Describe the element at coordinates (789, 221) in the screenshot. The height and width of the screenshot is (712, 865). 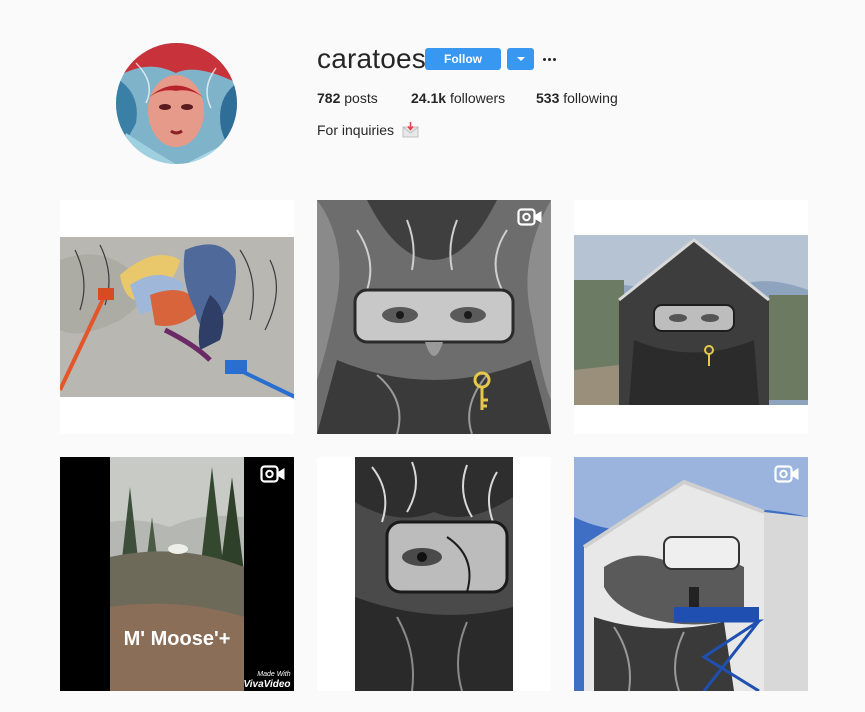
I see `multiple-images-icon` at that location.